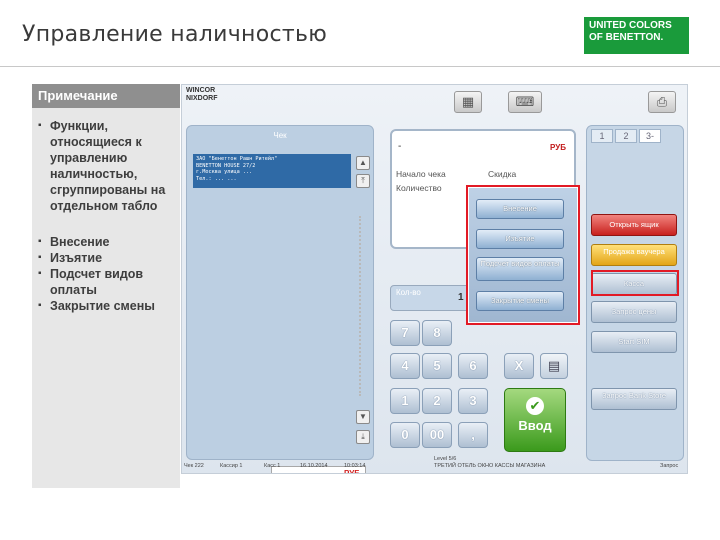  I want to click on deposit-button: Внесение, so click(520, 209).